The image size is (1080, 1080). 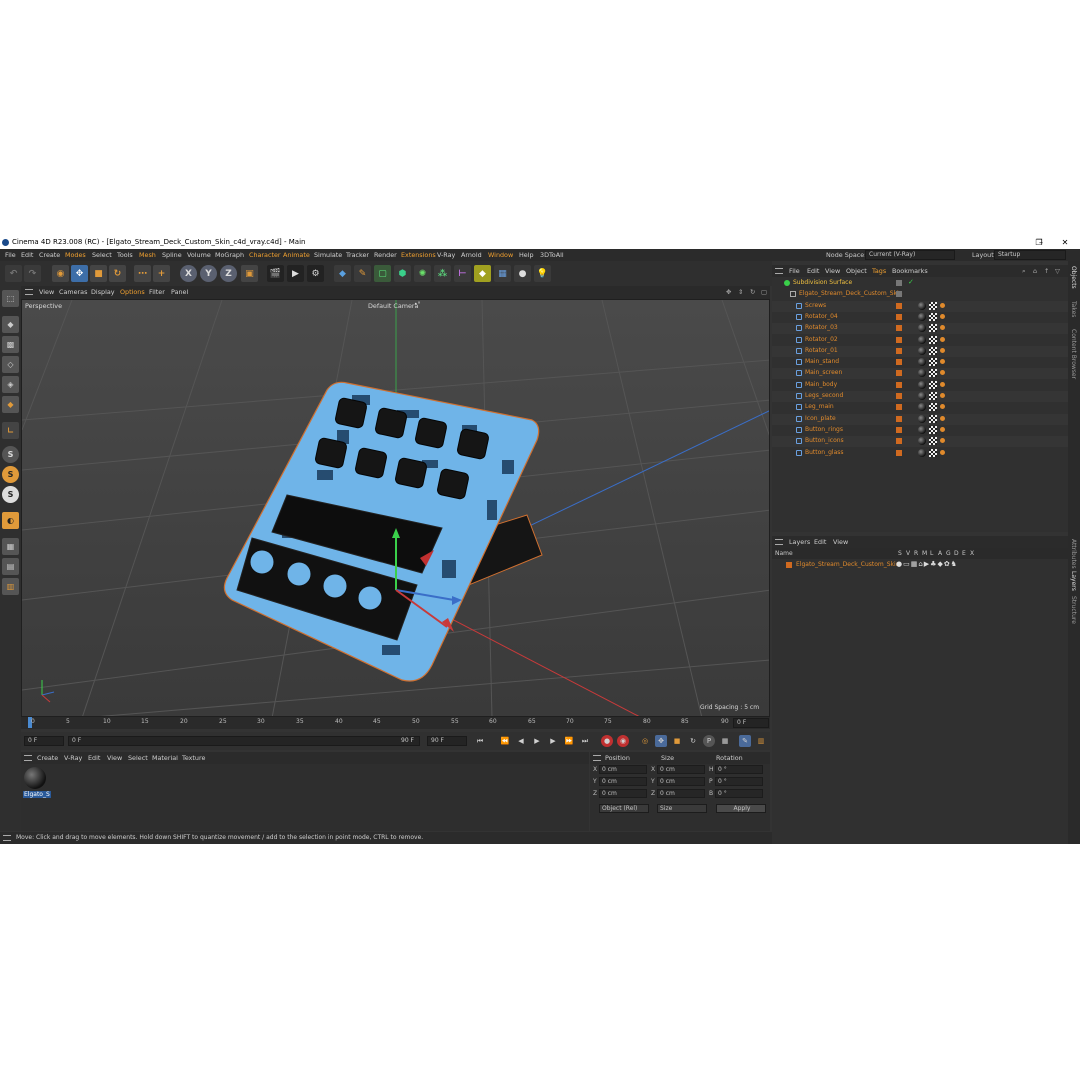 What do you see at coordinates (10, 364) in the screenshot?
I see `points-mode-icon: ◇` at bounding box center [10, 364].